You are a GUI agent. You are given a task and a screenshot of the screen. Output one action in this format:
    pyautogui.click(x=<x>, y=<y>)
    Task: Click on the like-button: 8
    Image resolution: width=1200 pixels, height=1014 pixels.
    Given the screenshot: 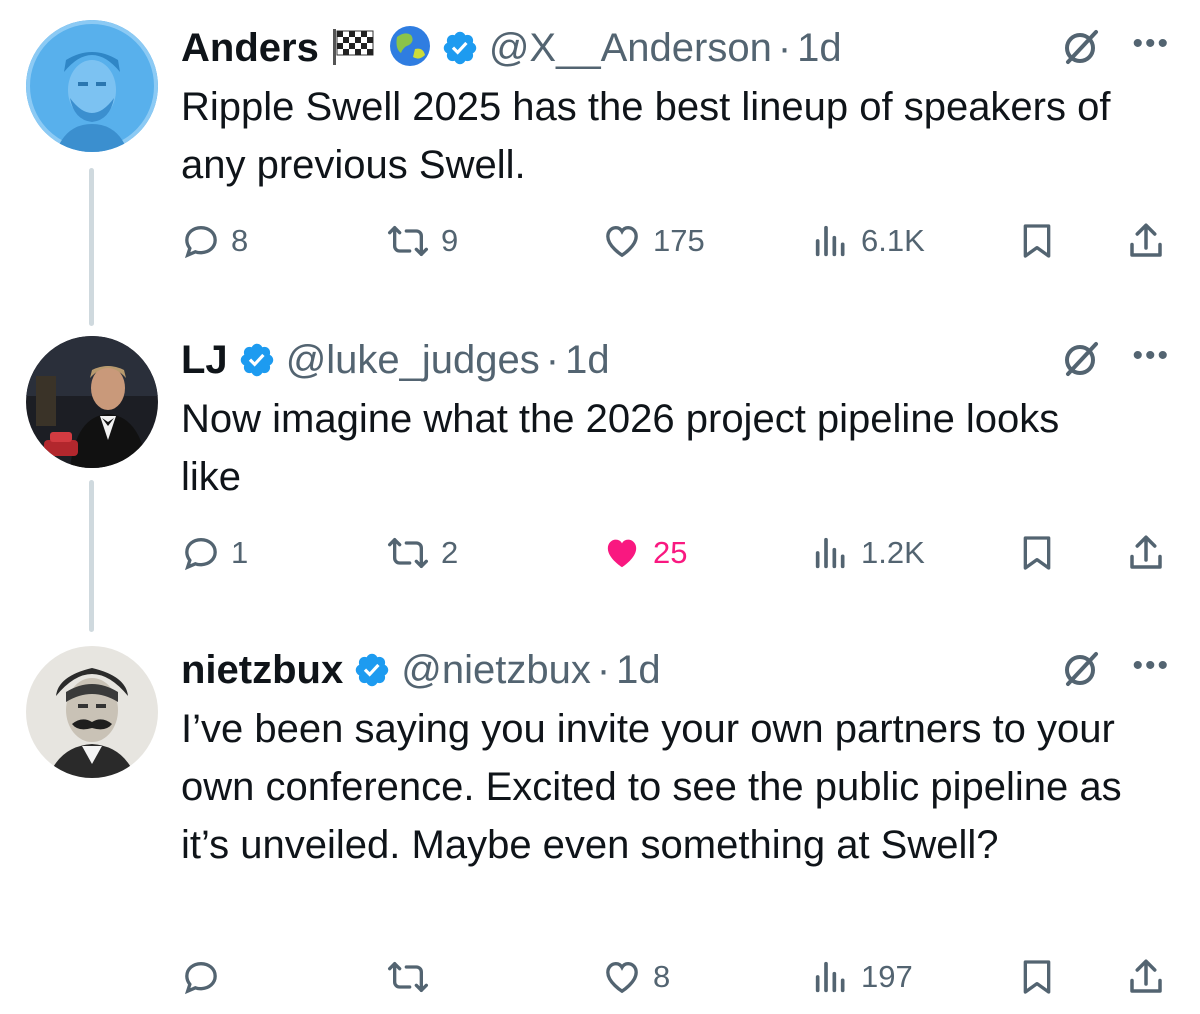 What is the action you would take?
    pyautogui.click(x=635, y=977)
    